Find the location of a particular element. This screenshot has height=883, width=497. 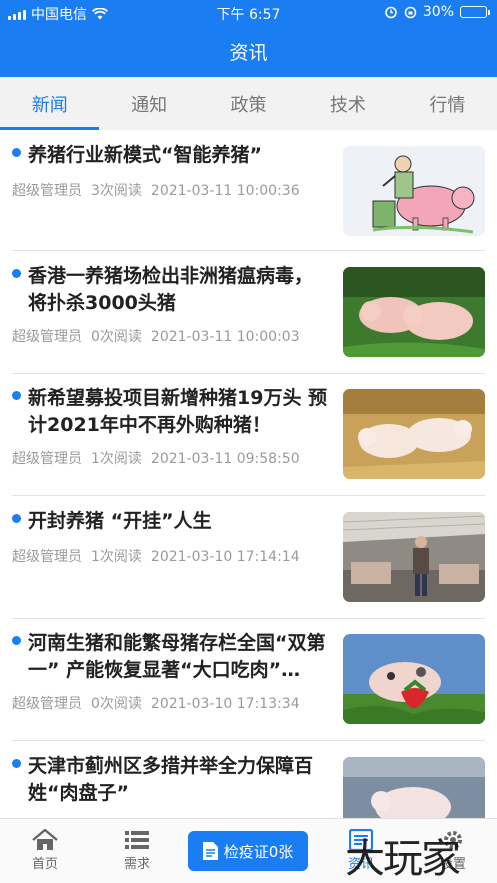

tab-policy: 政策 is located at coordinates (248, 103).